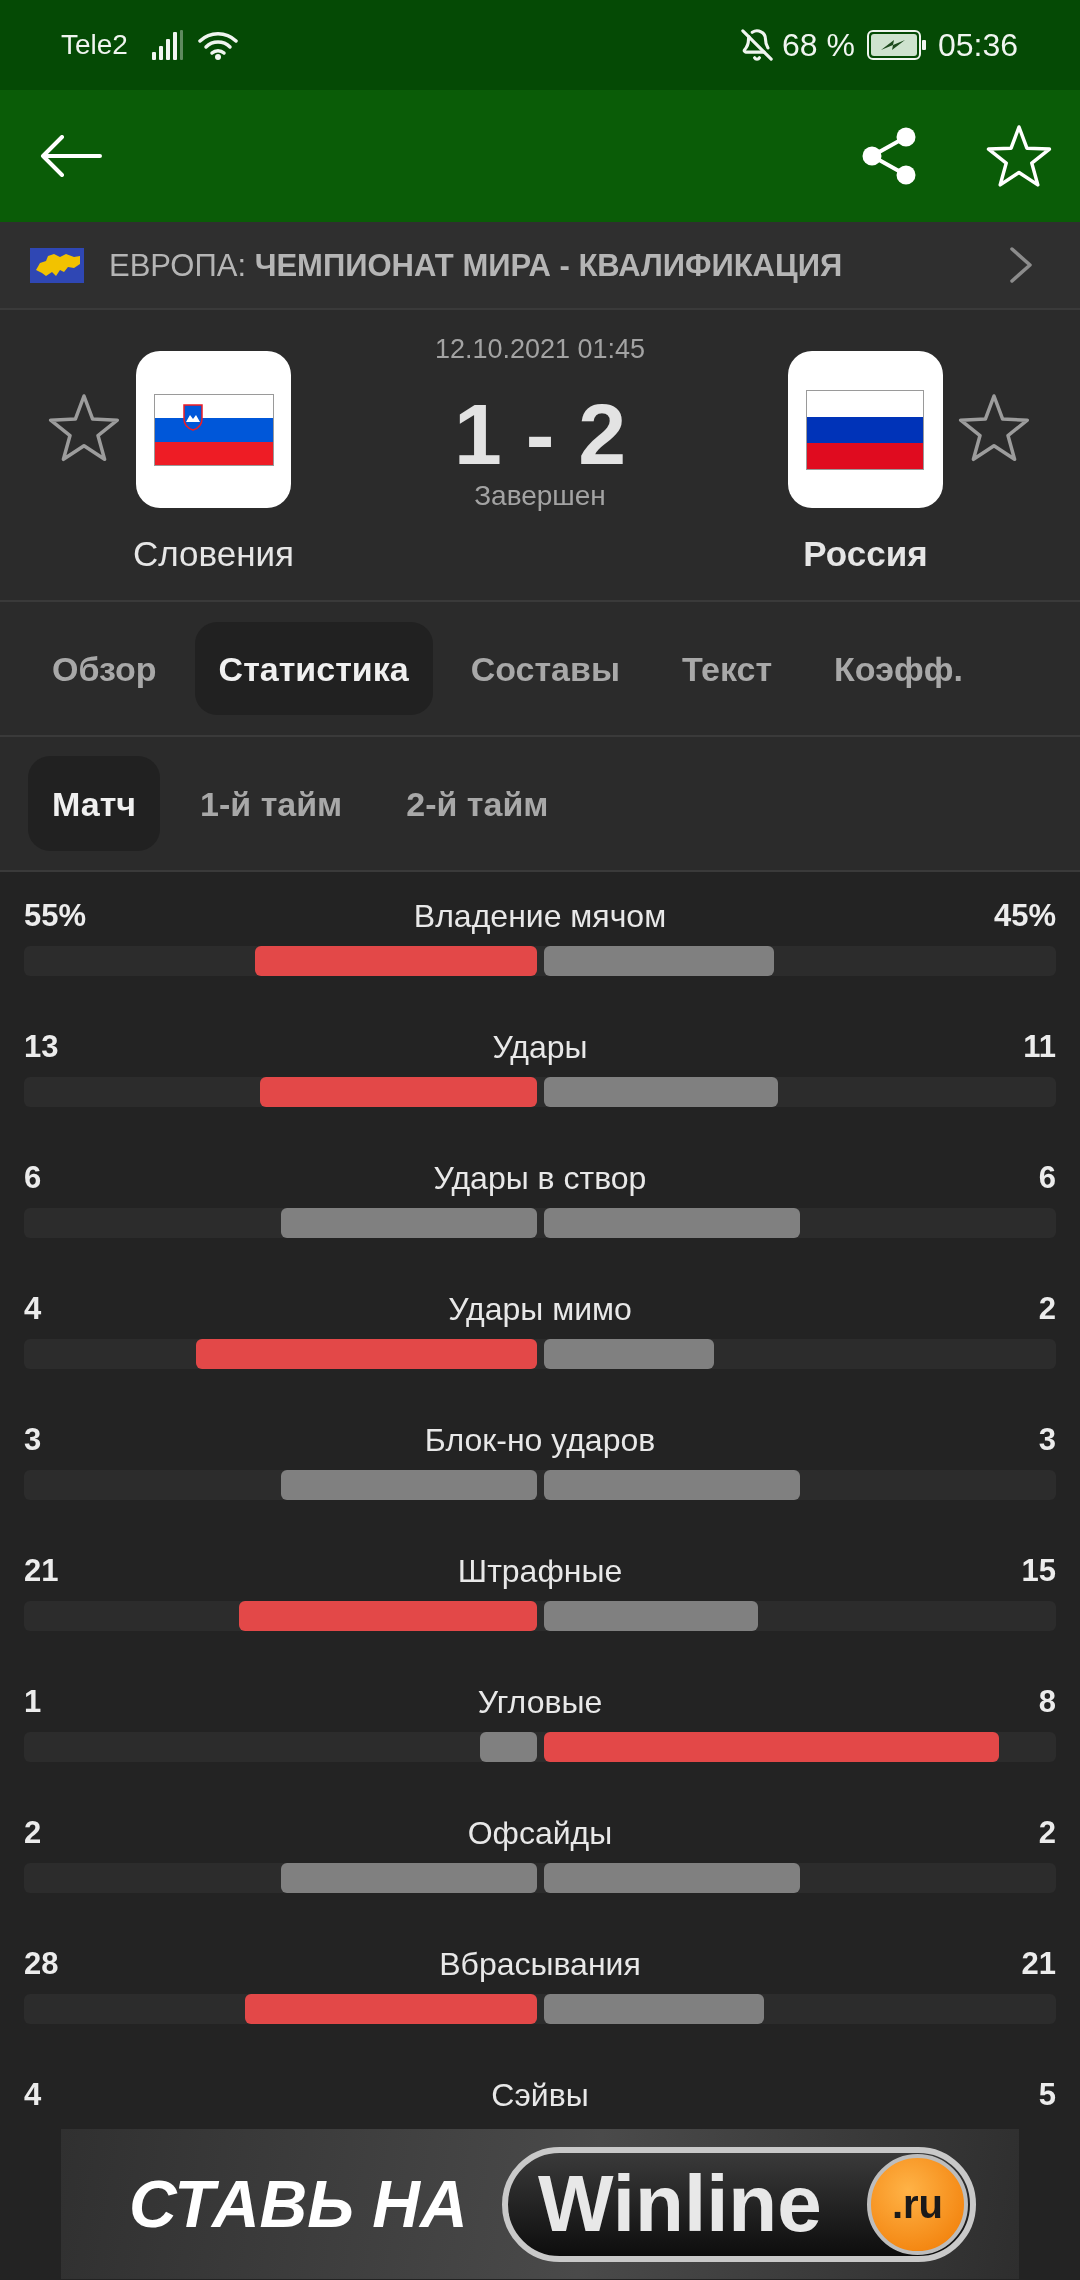 The height and width of the screenshot is (2280, 1080). Describe the element at coordinates (727, 668) in the screenshot. I see `tab: Текст` at that location.